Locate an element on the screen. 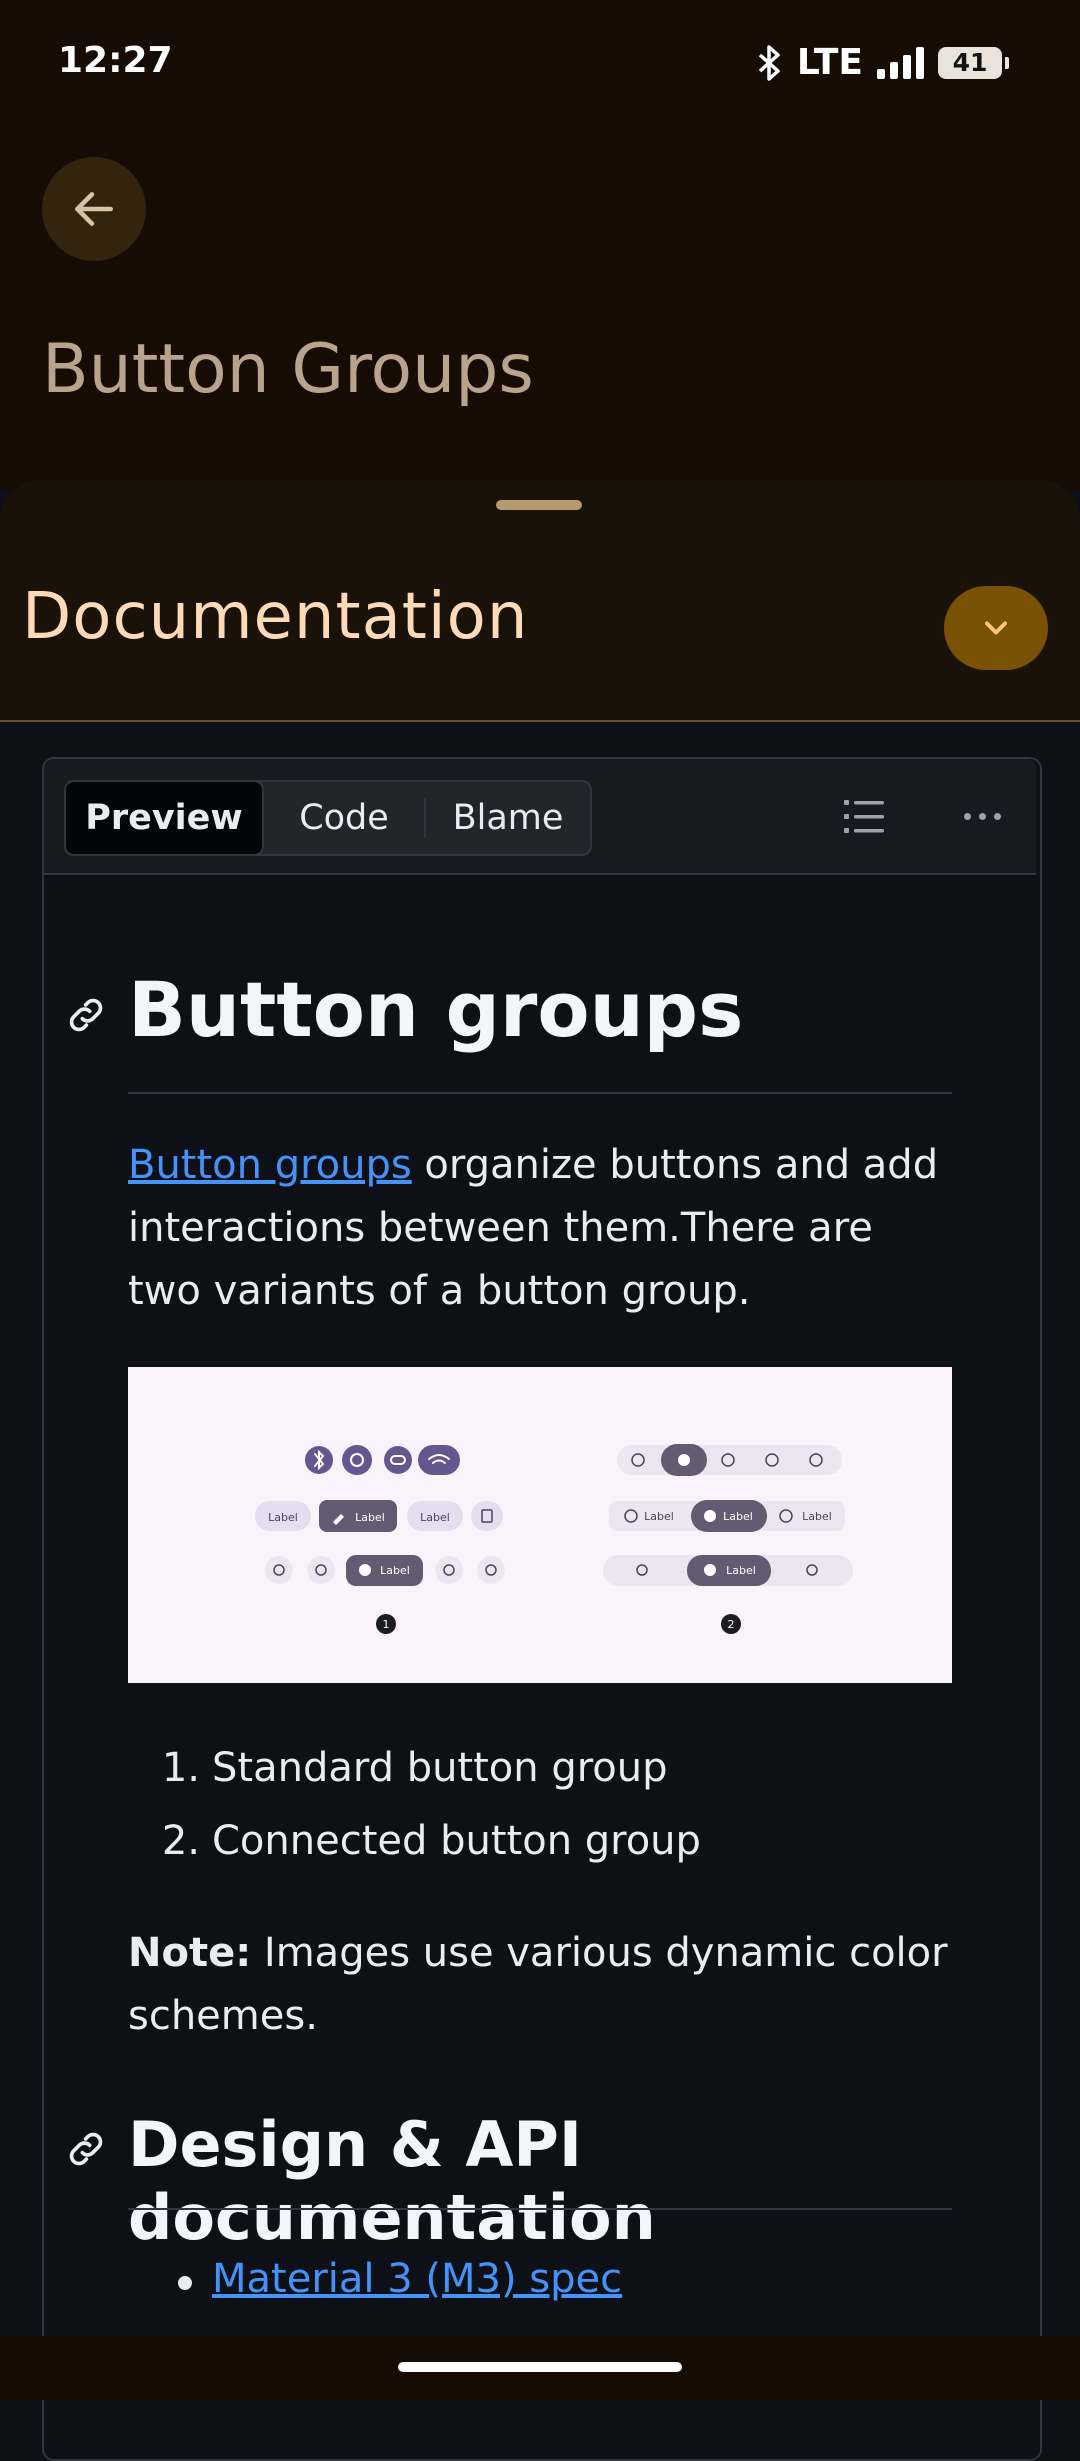 The height and width of the screenshot is (2461, 1080). sheet-title: Documentation is located at coordinates (275, 617).